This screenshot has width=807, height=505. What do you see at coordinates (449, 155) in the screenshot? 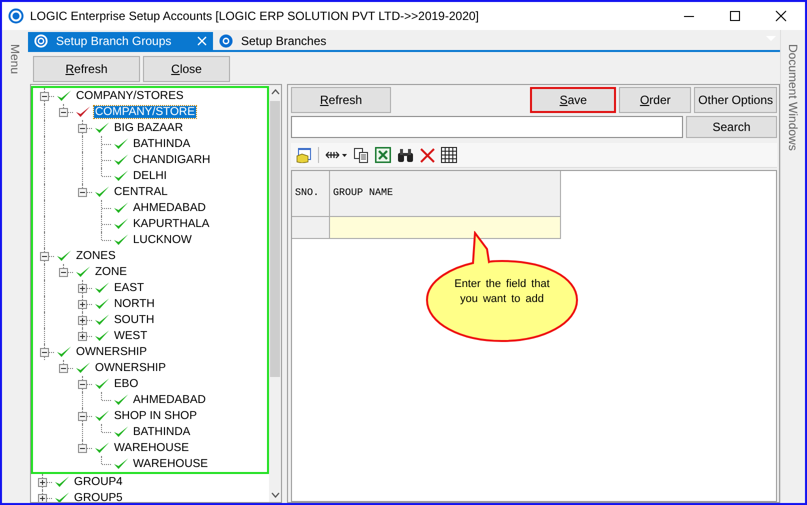
I see `grid-icon` at bounding box center [449, 155].